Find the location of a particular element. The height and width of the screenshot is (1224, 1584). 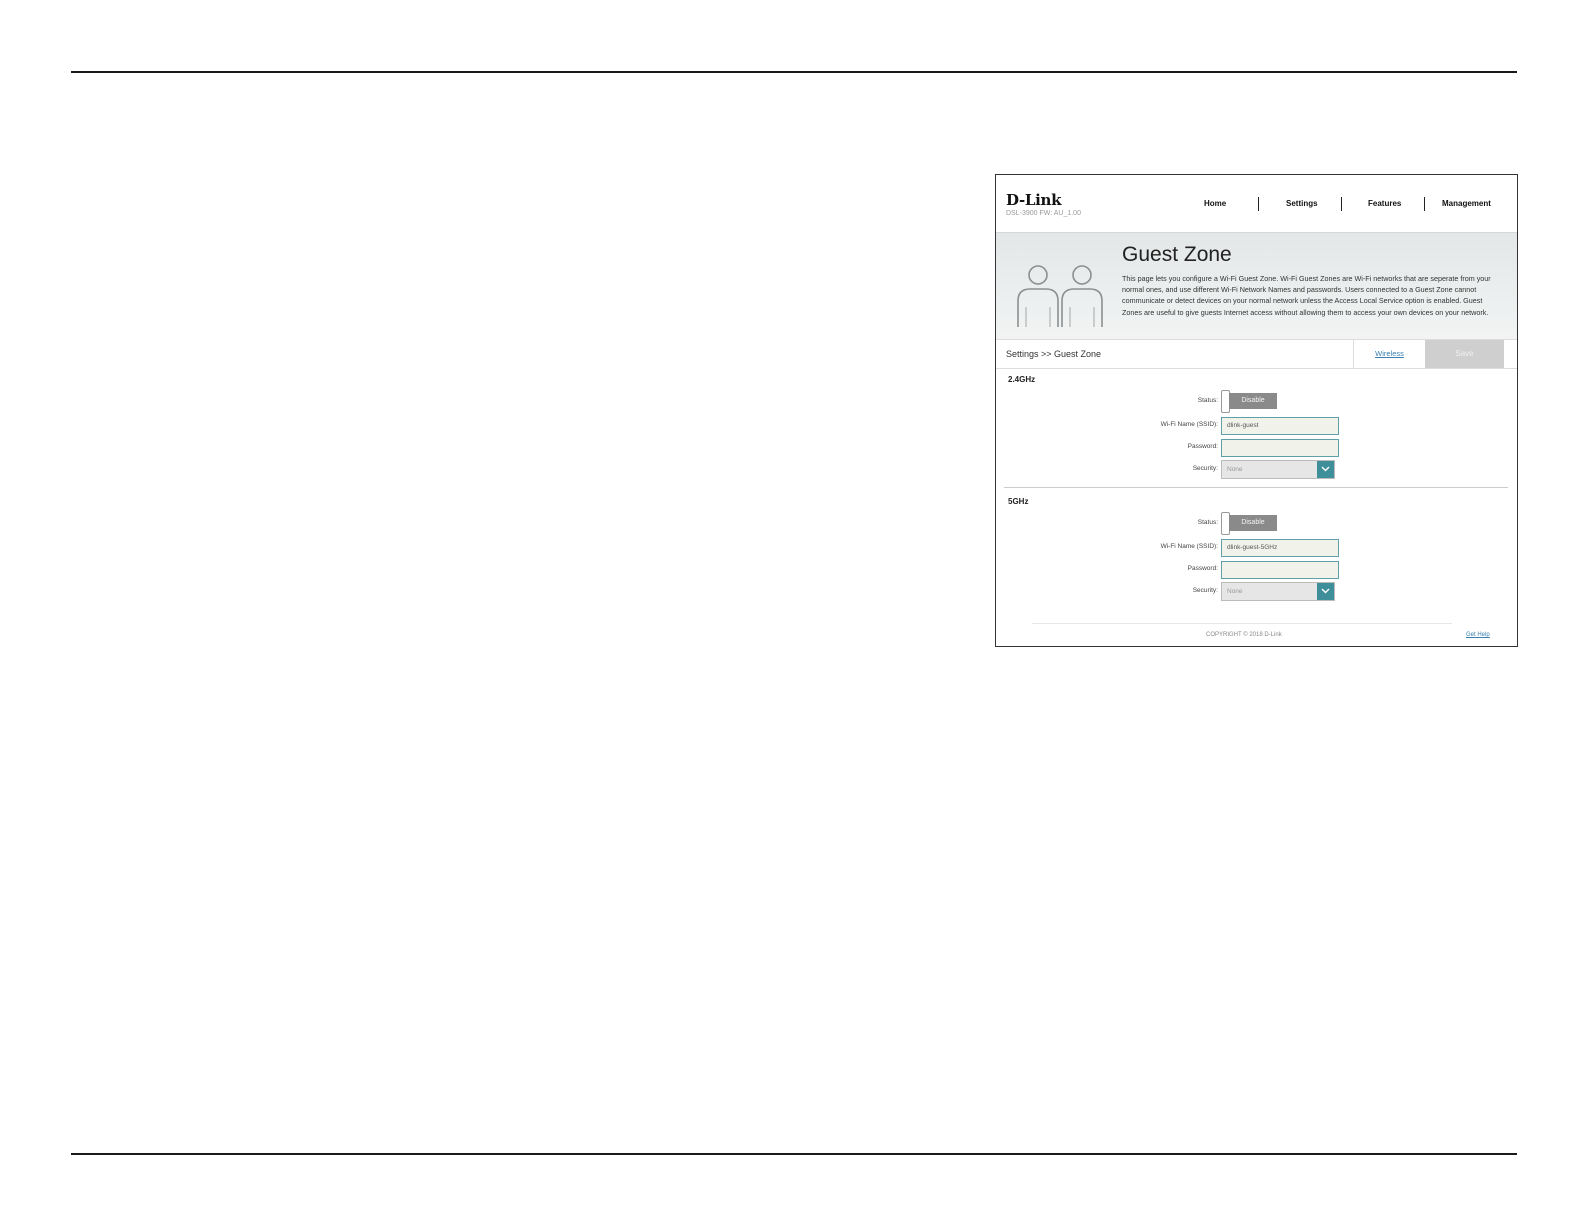

save-button: Save is located at coordinates (1464, 354).